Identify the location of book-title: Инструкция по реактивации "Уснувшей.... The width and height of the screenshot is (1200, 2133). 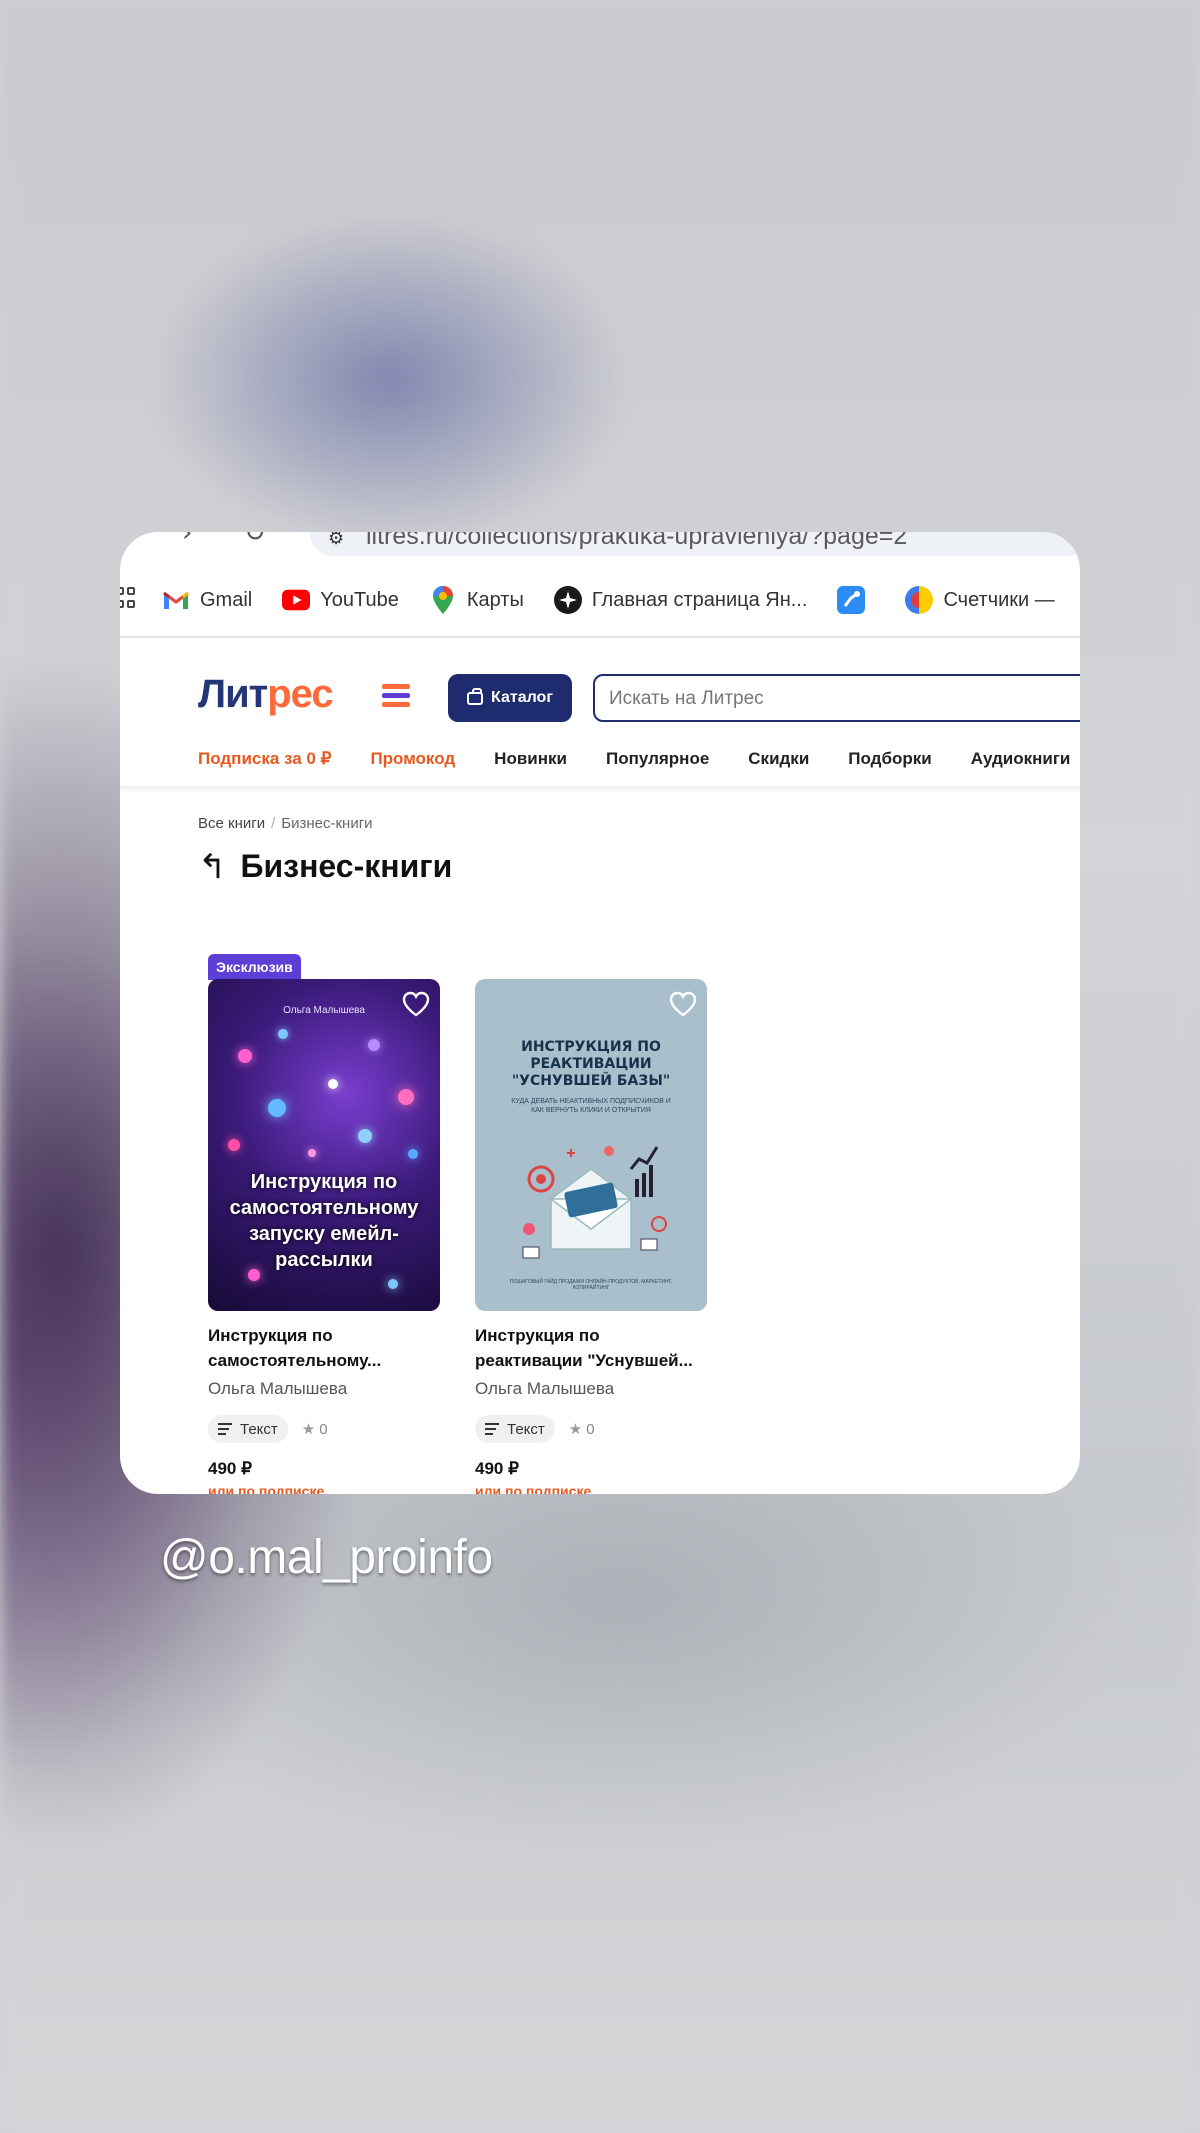
(591, 1348).